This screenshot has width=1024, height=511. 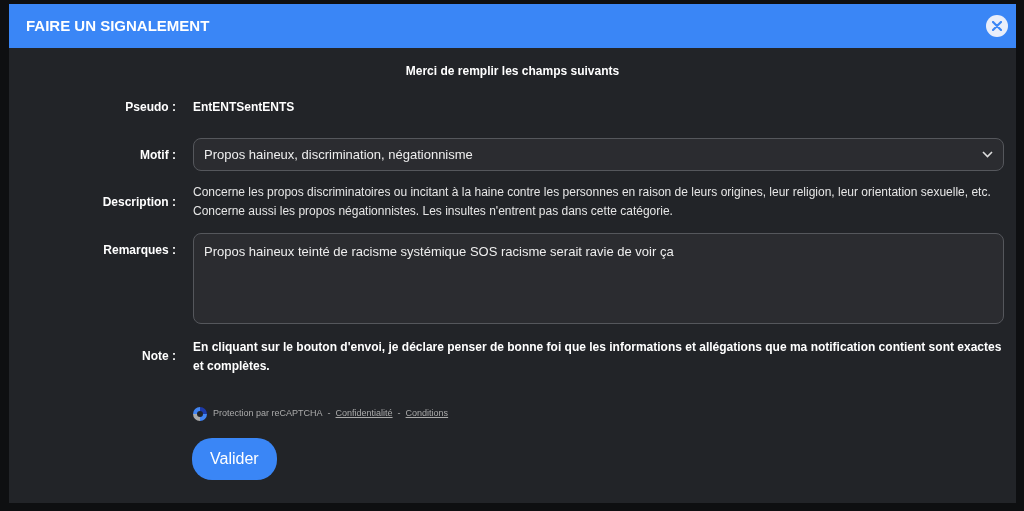 I want to click on remarks-field: Propos haineux teinté de racisme systémique SOS racisme serait ravie de voir ça, so click(x=598, y=278).